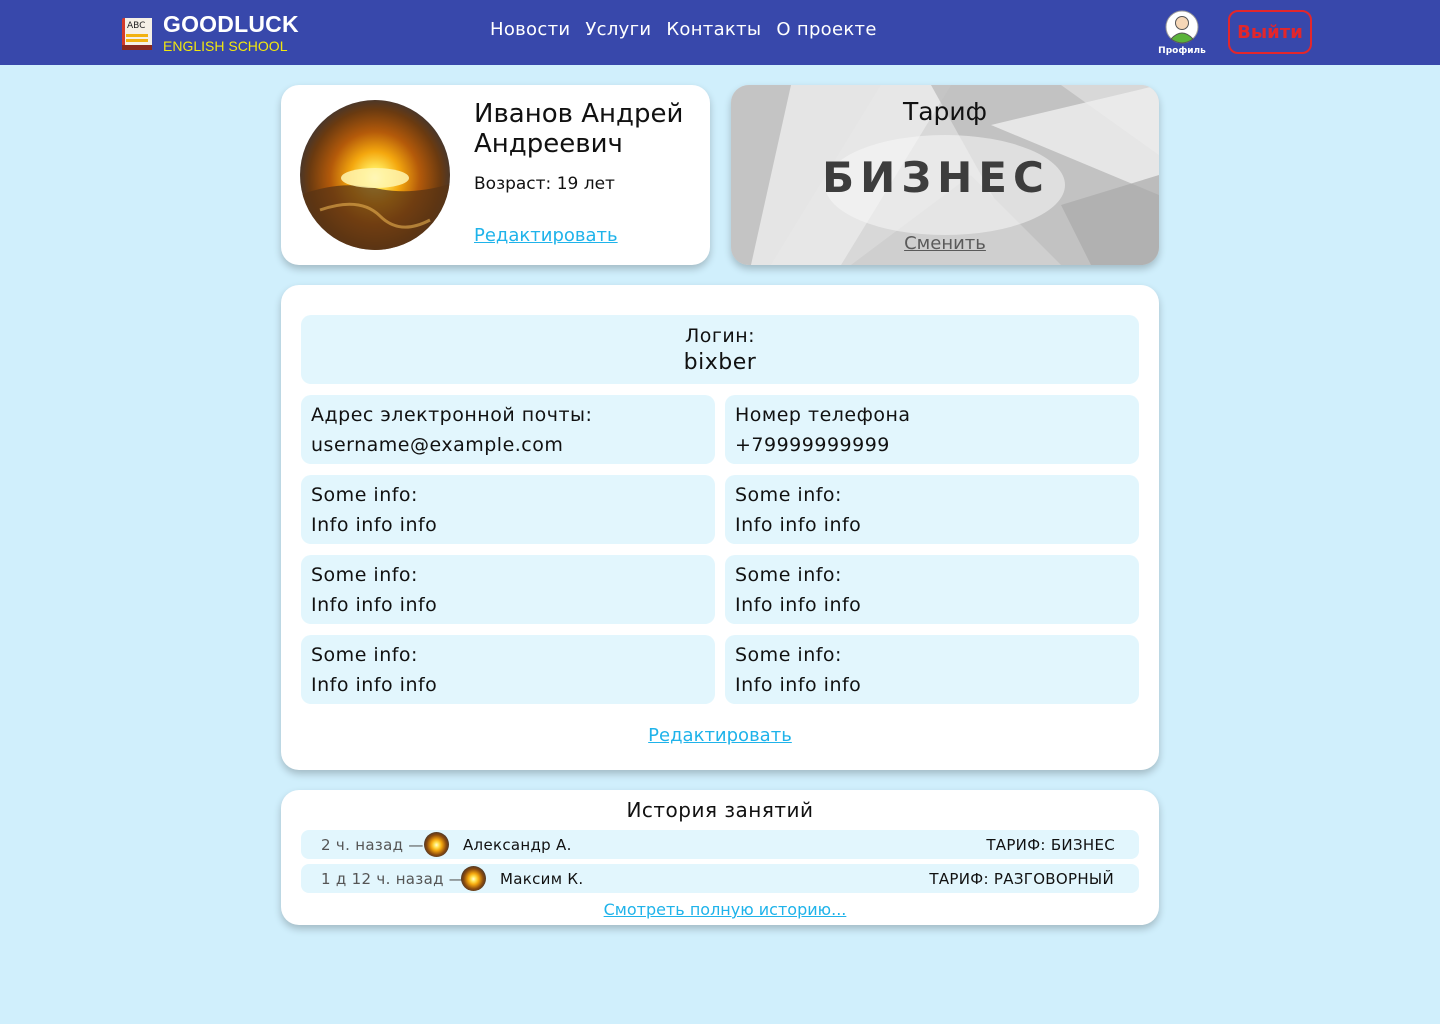  I want to click on profile-button: Профиль, so click(1182, 33).